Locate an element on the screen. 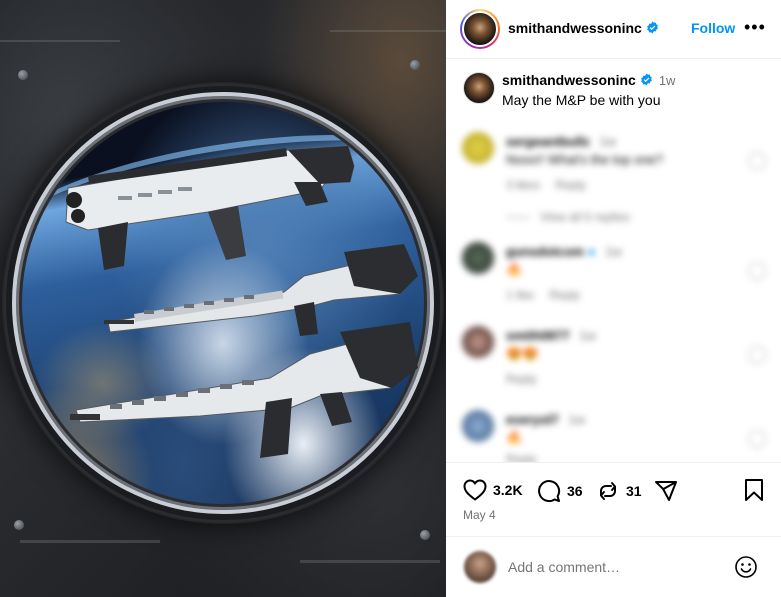 This screenshot has height=597, width=781. repost-icon is located at coordinates (608, 491).